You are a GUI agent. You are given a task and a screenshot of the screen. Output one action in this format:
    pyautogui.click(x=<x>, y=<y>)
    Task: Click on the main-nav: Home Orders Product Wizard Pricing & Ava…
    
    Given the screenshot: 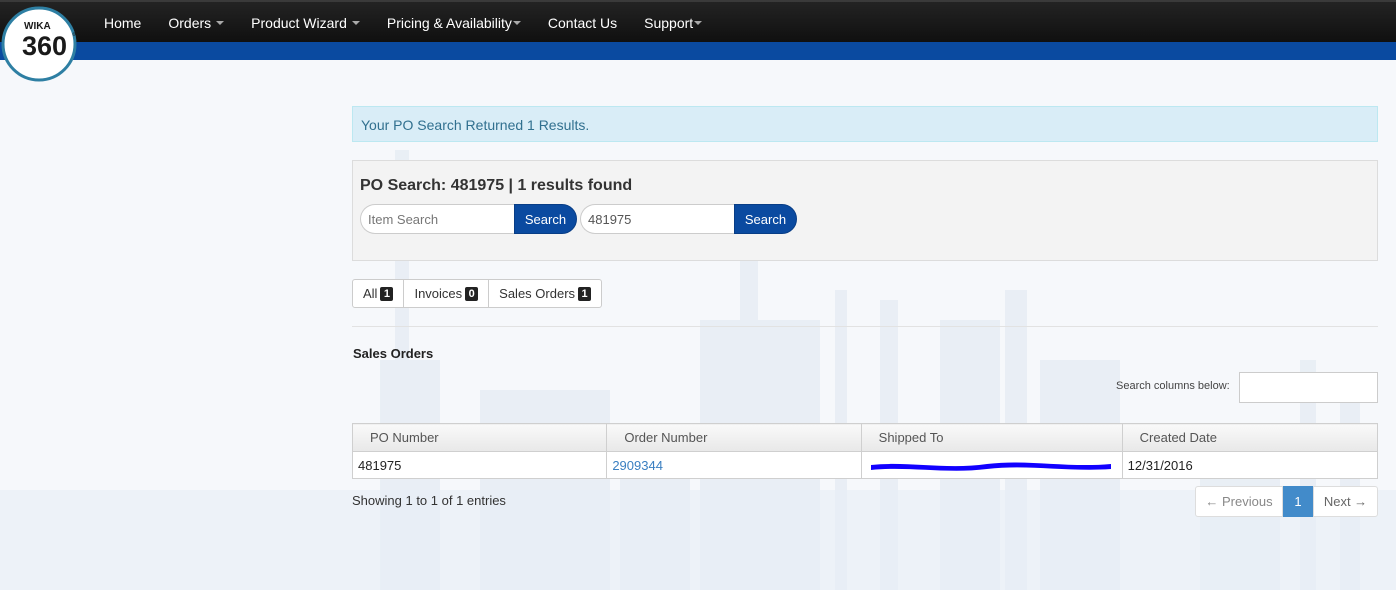 What is the action you would take?
    pyautogui.click(x=416, y=23)
    